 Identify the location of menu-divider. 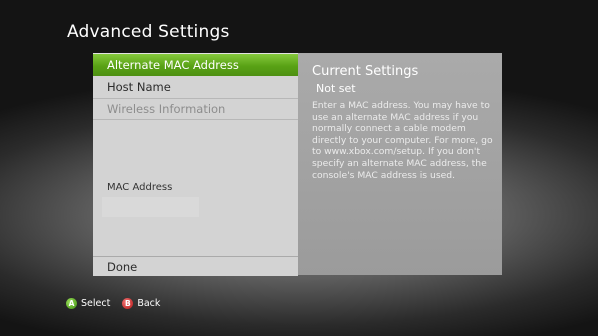
(195, 119).